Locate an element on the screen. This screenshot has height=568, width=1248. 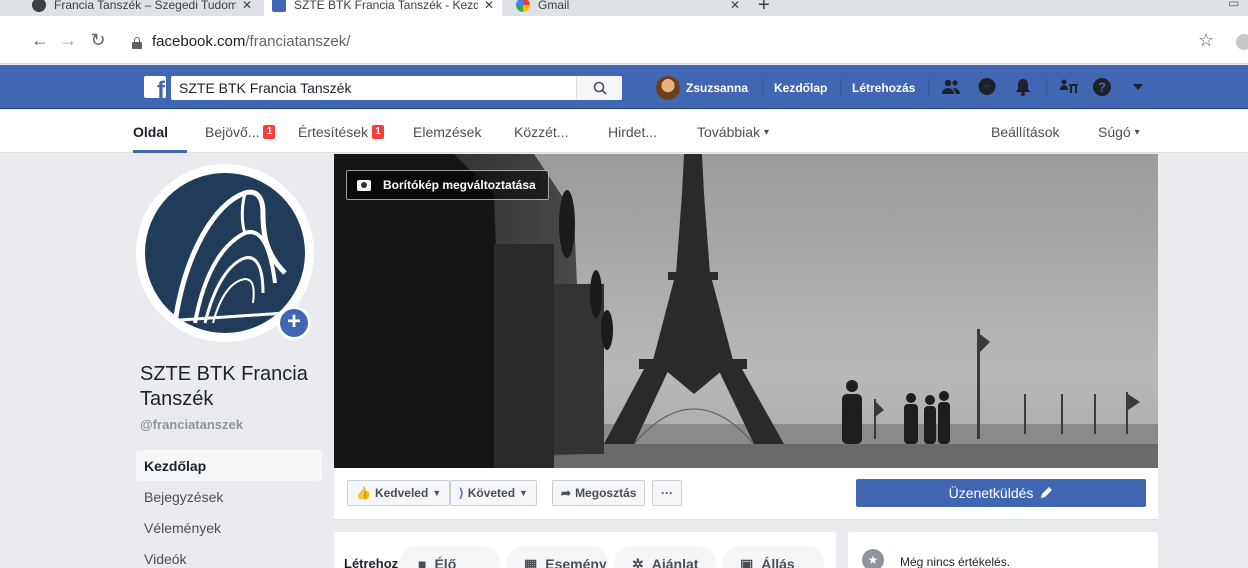
pill-label: Élő is located at coordinates (445, 562).